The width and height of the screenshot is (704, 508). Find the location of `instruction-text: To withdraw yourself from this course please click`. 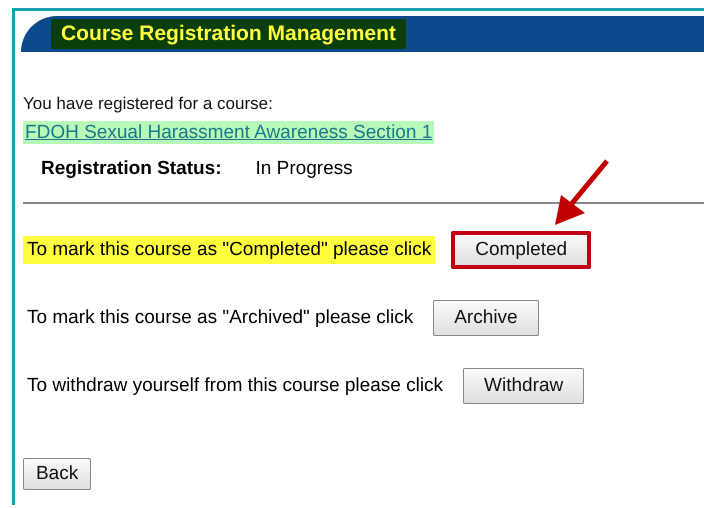

instruction-text: To withdraw yourself from this course please click is located at coordinates (235, 386).